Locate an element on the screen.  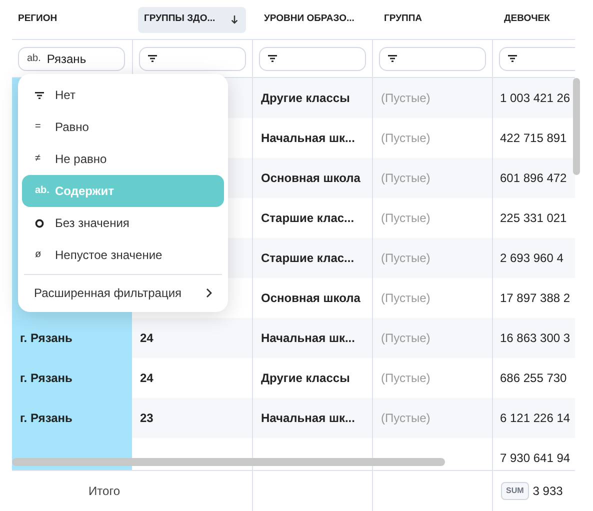
sort-arrow-icon is located at coordinates (234, 19).